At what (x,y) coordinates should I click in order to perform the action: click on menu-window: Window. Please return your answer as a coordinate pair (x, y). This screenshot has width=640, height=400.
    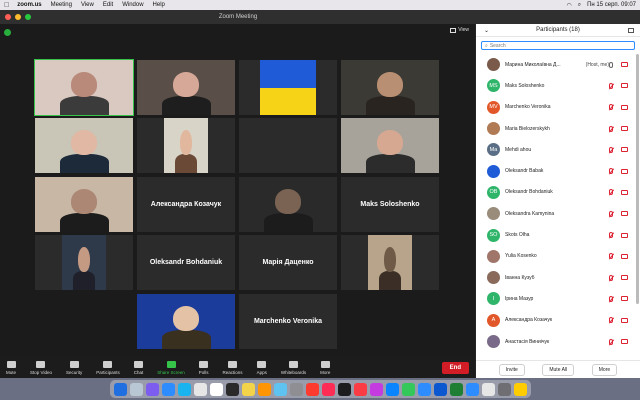
    Looking at the image, I should click on (132, 5).